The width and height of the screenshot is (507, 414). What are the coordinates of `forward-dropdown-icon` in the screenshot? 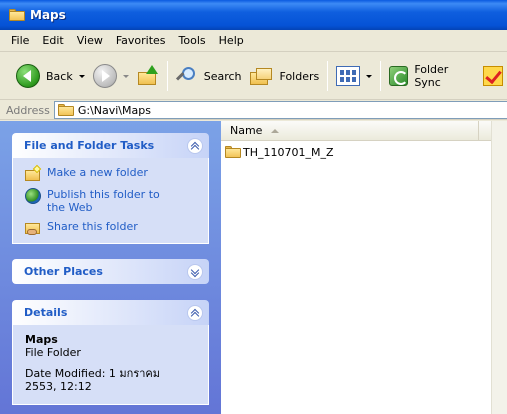 It's located at (125, 76).